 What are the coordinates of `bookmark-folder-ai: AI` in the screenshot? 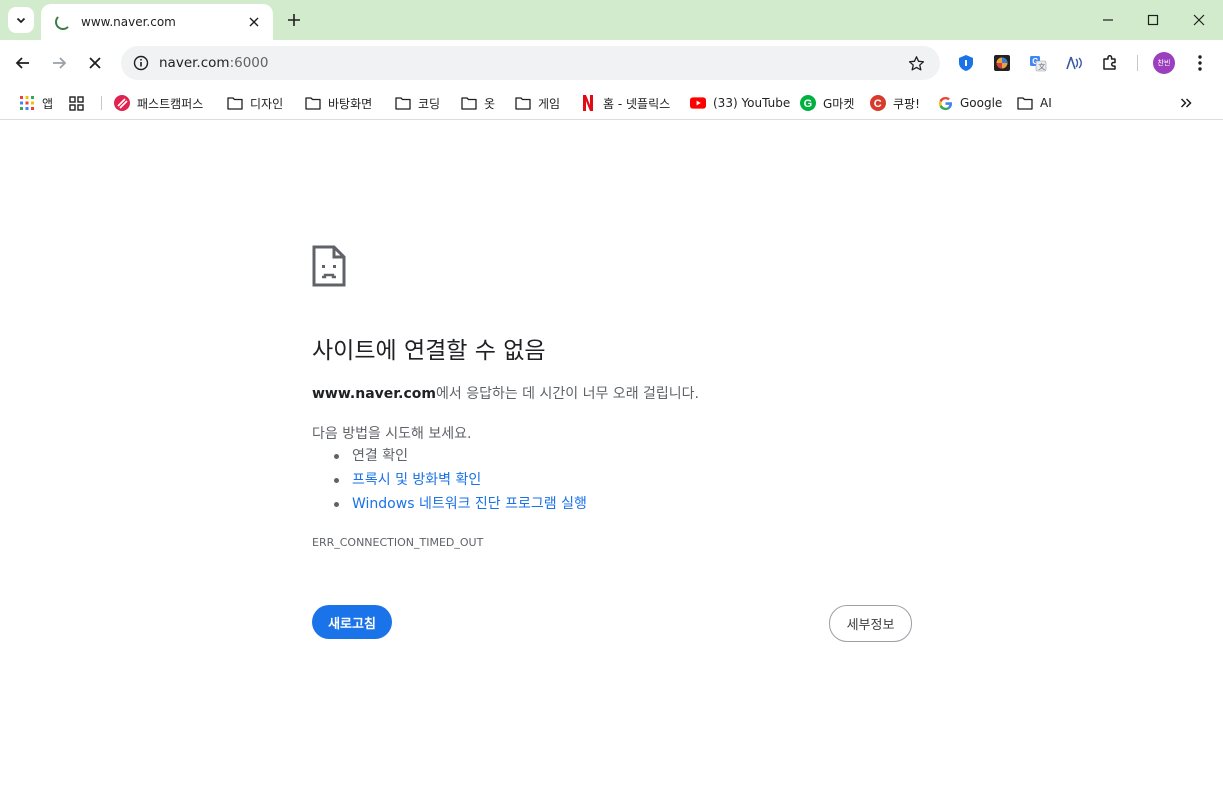 It's located at (1034, 103).